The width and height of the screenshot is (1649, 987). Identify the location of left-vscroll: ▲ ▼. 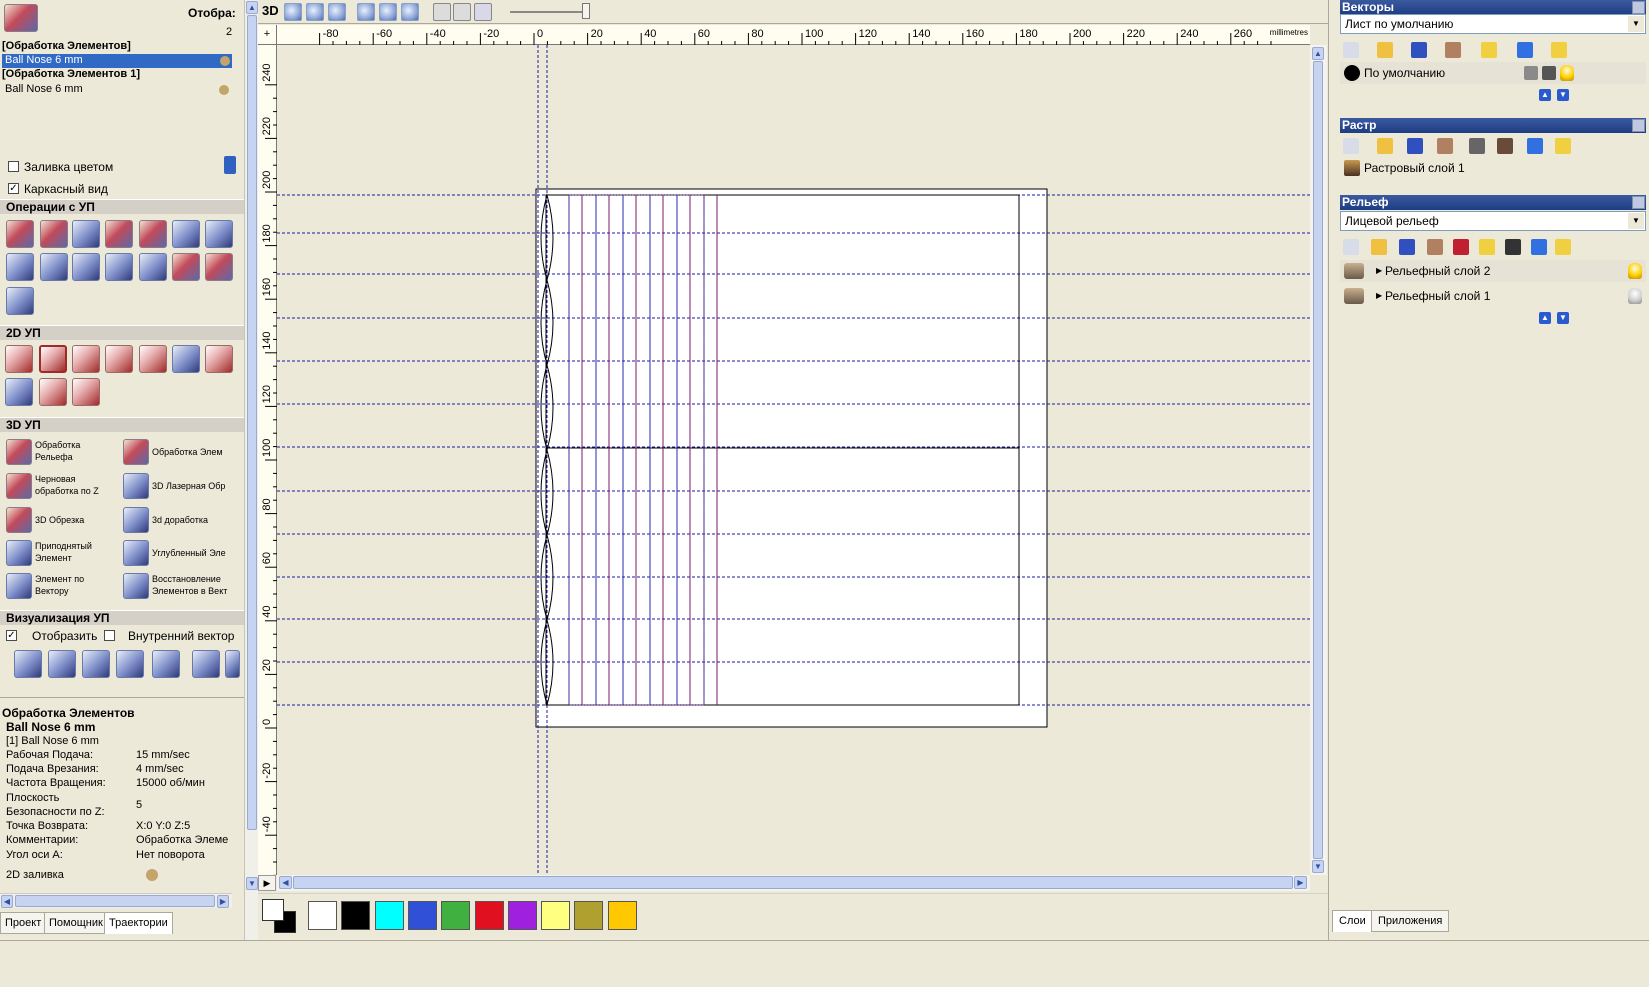
(251, 470).